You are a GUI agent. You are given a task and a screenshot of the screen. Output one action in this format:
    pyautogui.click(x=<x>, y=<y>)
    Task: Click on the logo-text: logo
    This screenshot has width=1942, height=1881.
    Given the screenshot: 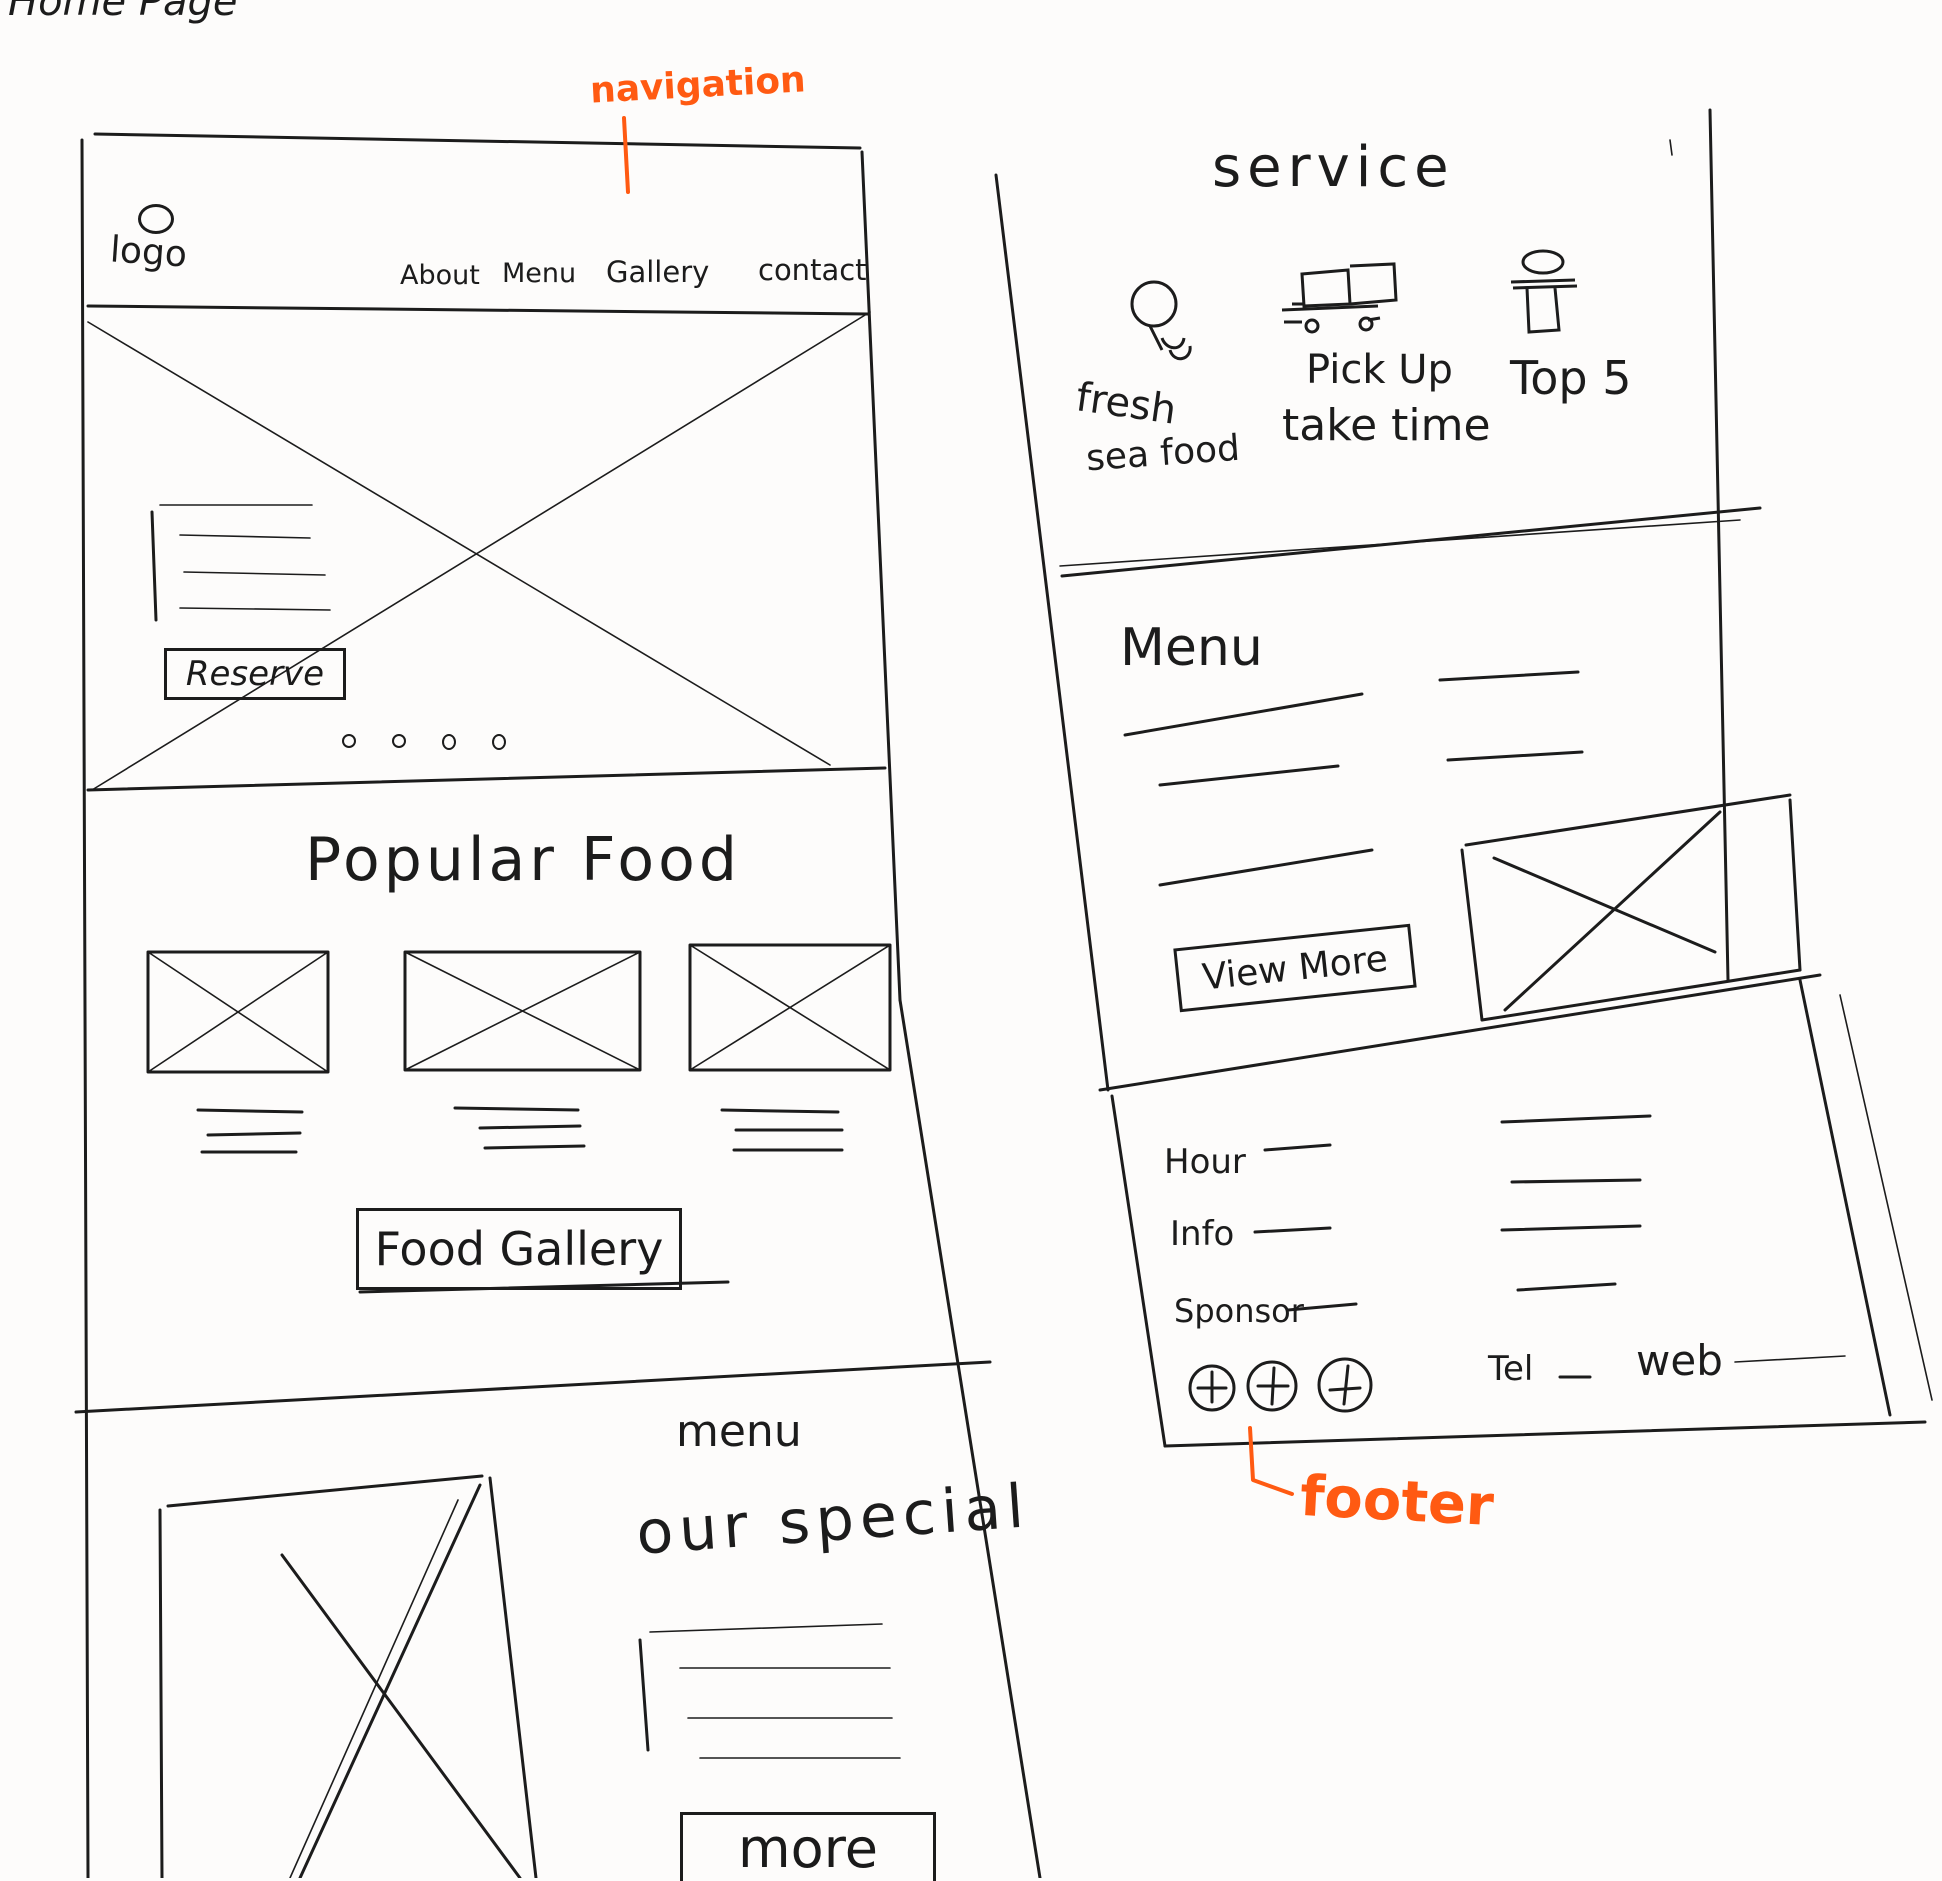 What is the action you would take?
    pyautogui.click(x=149, y=252)
    